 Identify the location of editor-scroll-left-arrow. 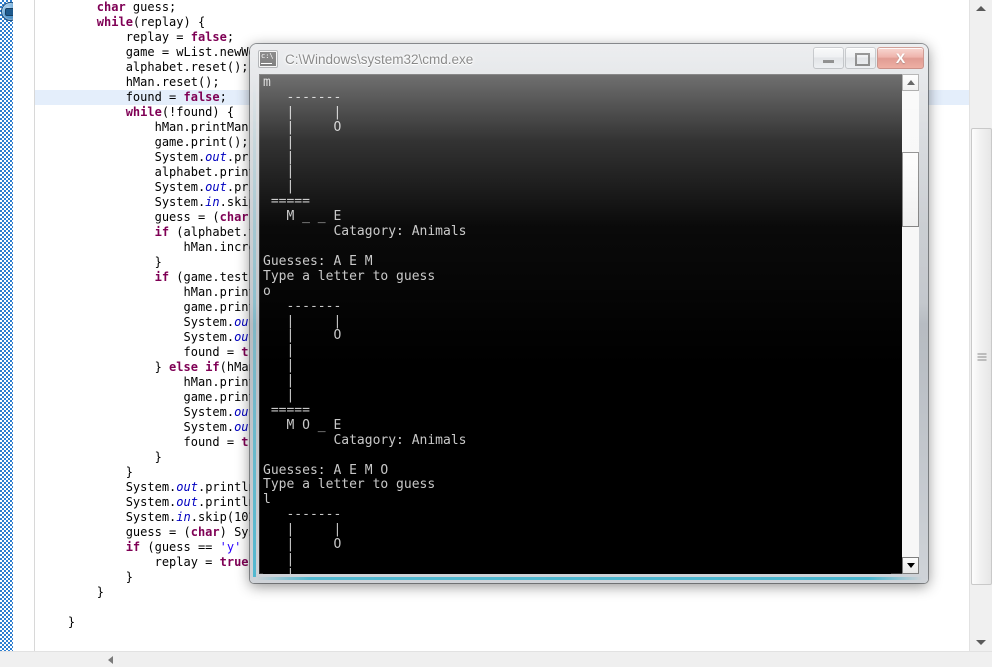
(111, 659).